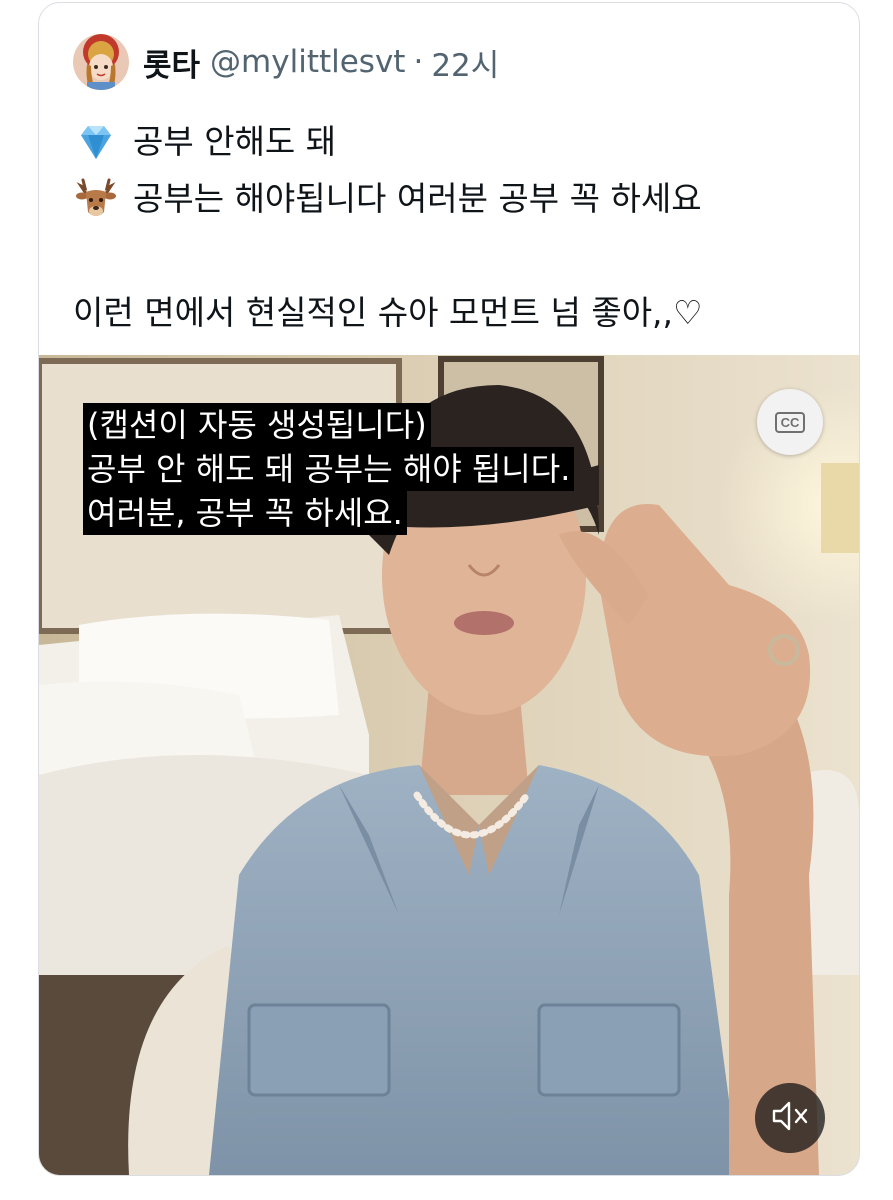  I want to click on closed-captions-button: CC, so click(790, 422).